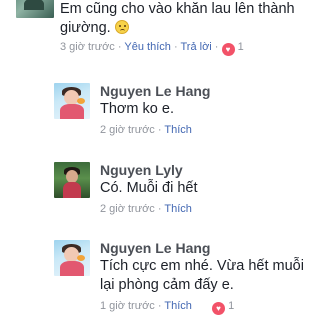 The height and width of the screenshot is (320, 320). Describe the element at coordinates (141, 170) in the screenshot. I see `commenter-name: Nguyen Lyly` at that location.